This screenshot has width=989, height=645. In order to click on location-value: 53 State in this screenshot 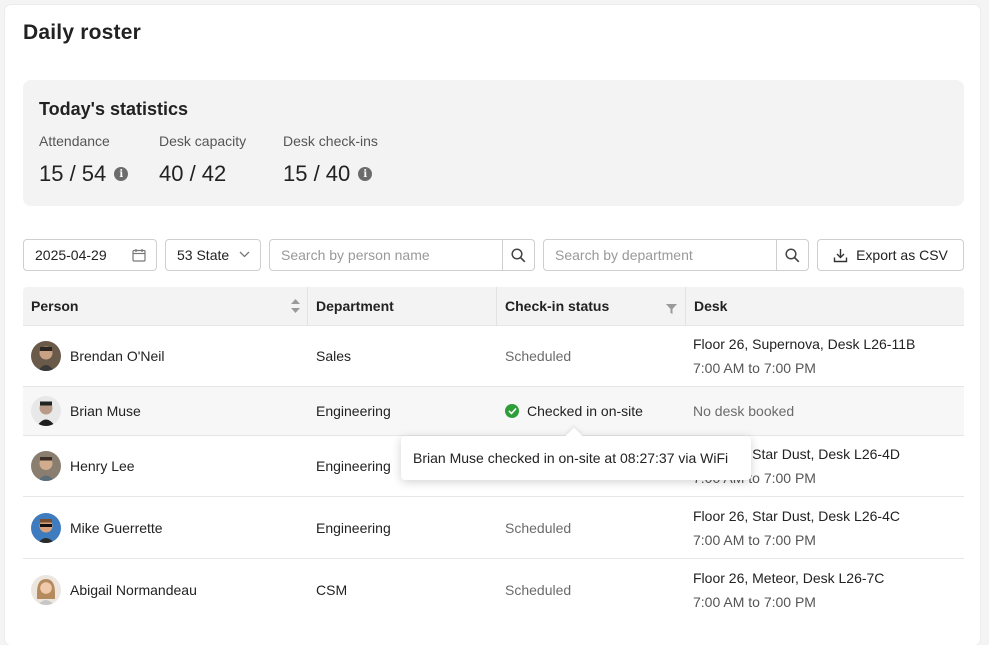, I will do `click(203, 255)`.